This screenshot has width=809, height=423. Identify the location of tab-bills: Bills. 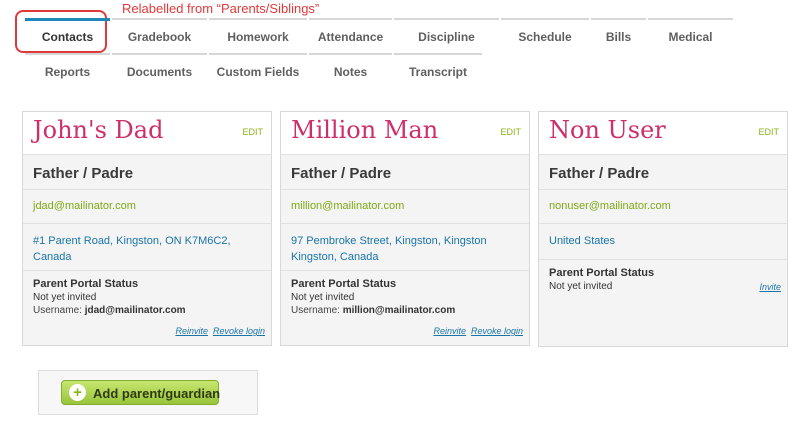
(618, 33).